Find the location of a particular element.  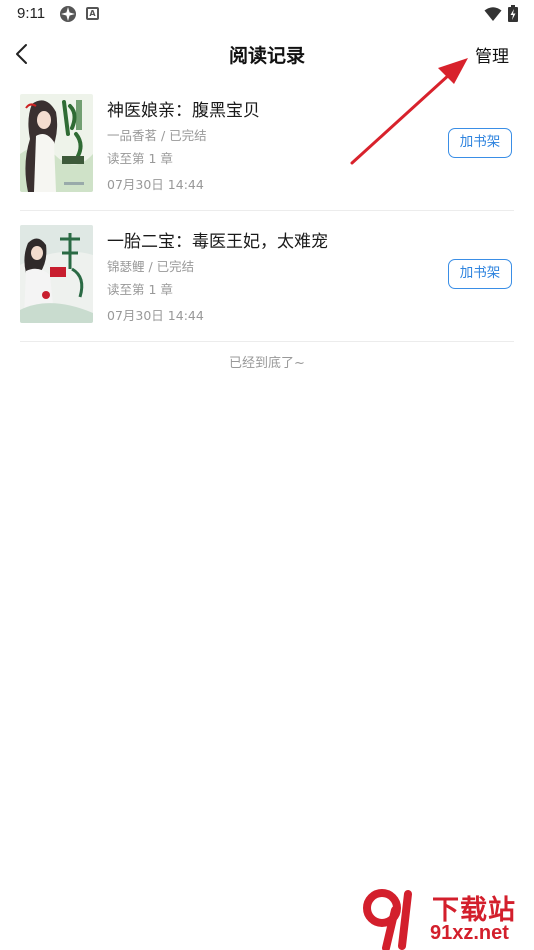

nav-header: 阅读记录 管理 is located at coordinates (267, 54).